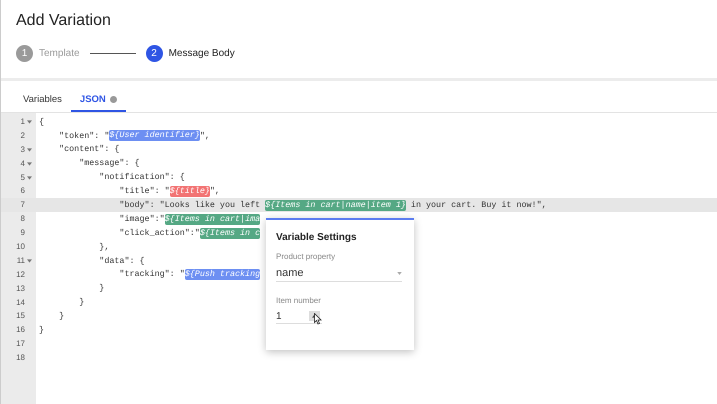 Image resolution: width=717 pixels, height=404 pixels. I want to click on item-number-field: 1, so click(291, 316).